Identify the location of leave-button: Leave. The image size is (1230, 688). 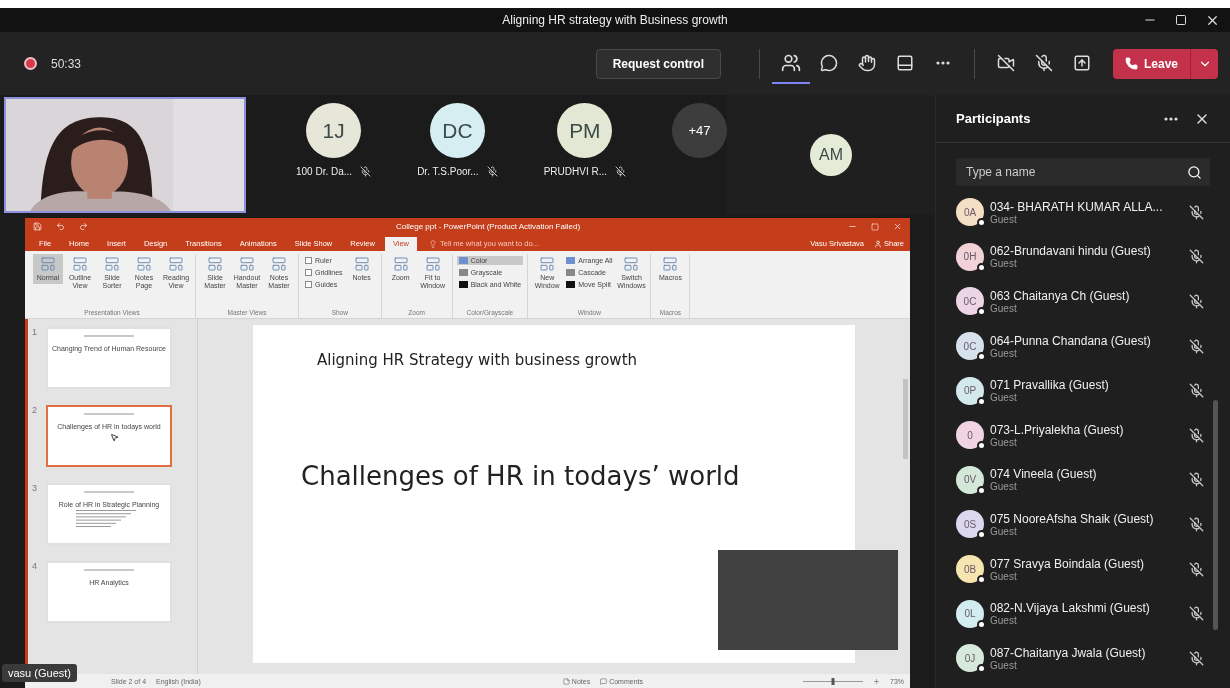
(1151, 63).